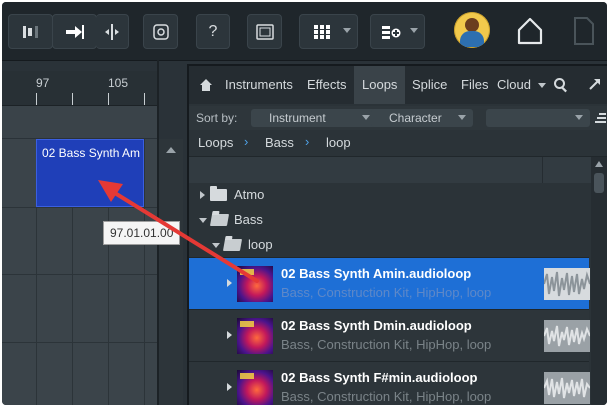  Describe the element at coordinates (514, 85) in the screenshot. I see `tab-cloud: Cloud` at that location.